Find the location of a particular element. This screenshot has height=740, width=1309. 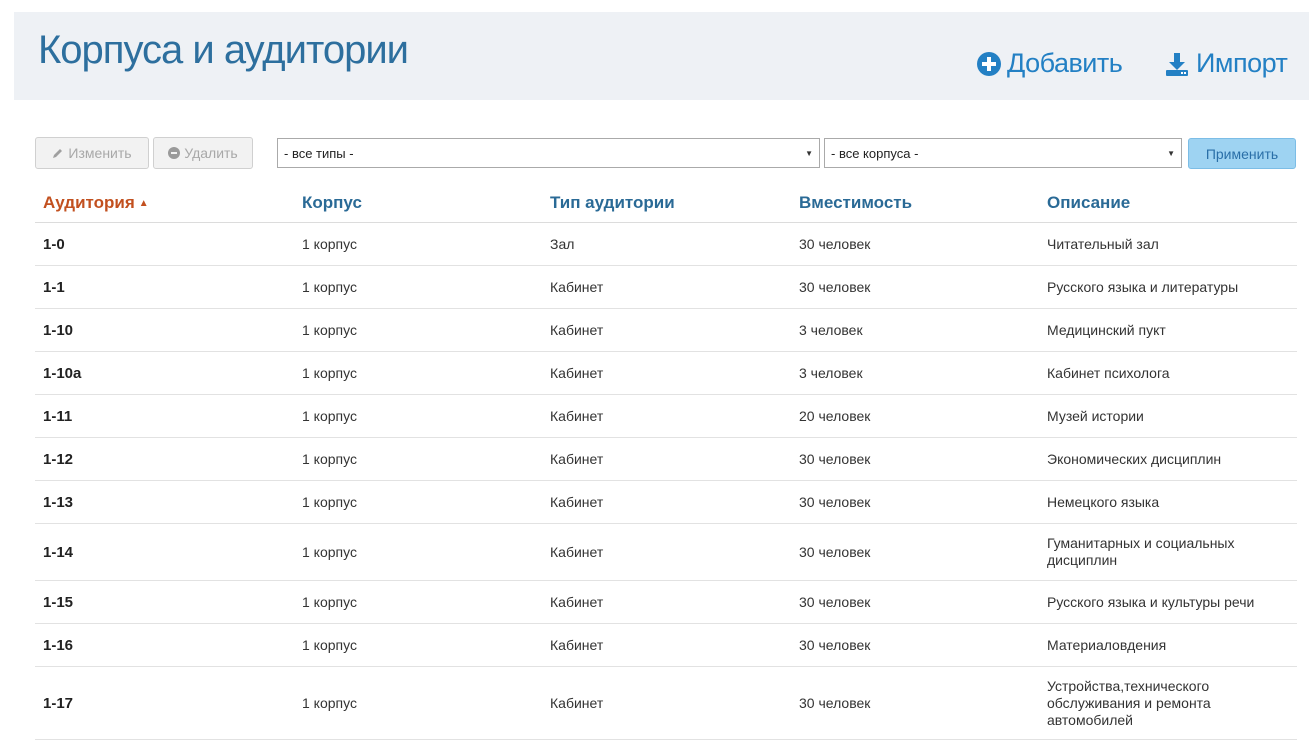

add-button: Добавить is located at coordinates (1050, 63).